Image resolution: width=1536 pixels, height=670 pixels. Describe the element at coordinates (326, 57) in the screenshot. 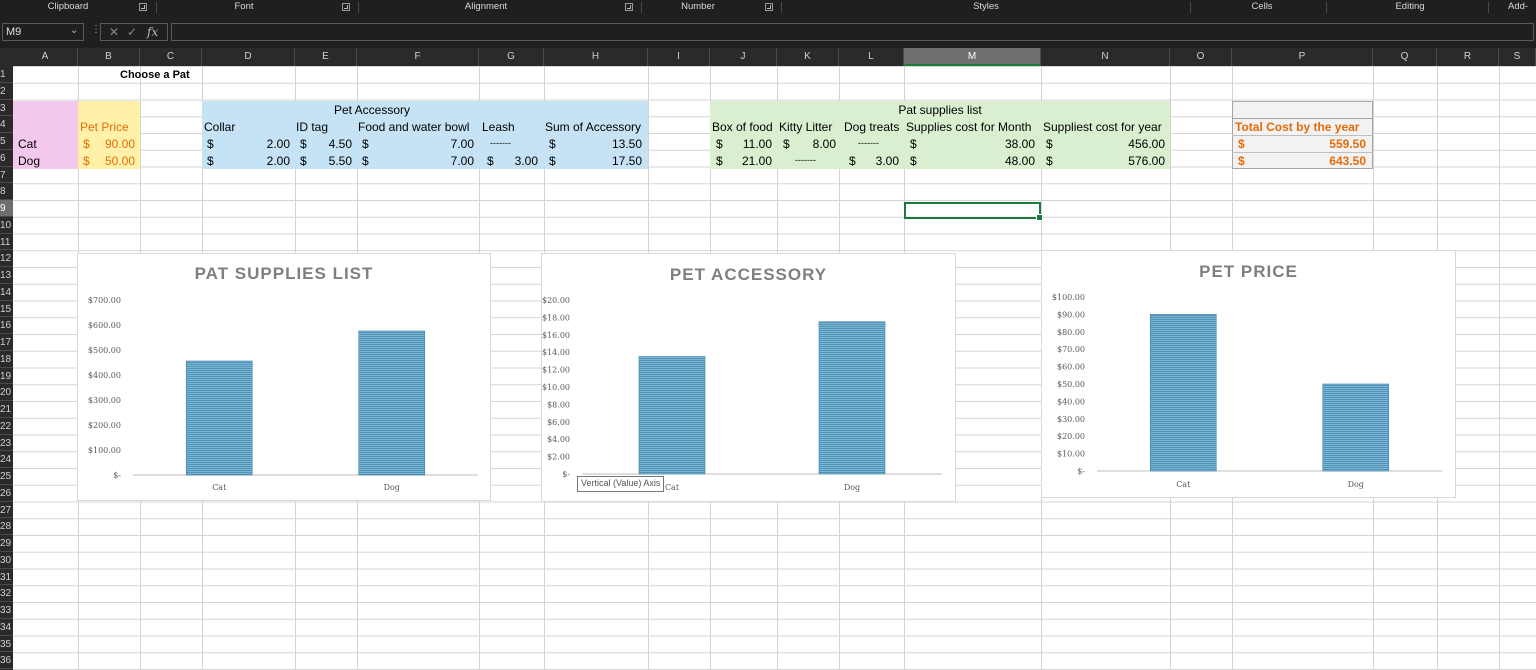

I see `column-header-e: E` at that location.